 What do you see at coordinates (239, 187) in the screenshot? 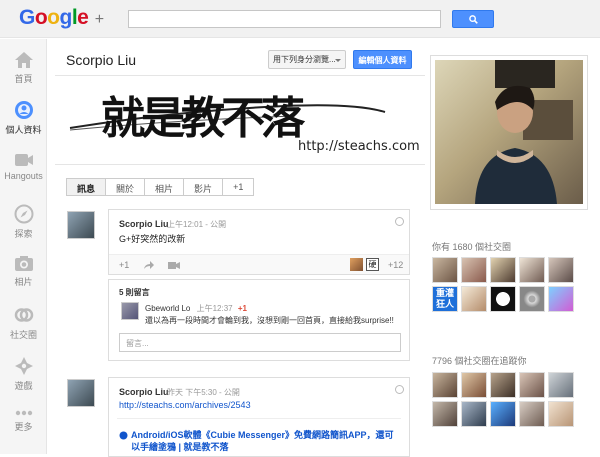
I see `tab-plus-one: +1` at bounding box center [239, 187].